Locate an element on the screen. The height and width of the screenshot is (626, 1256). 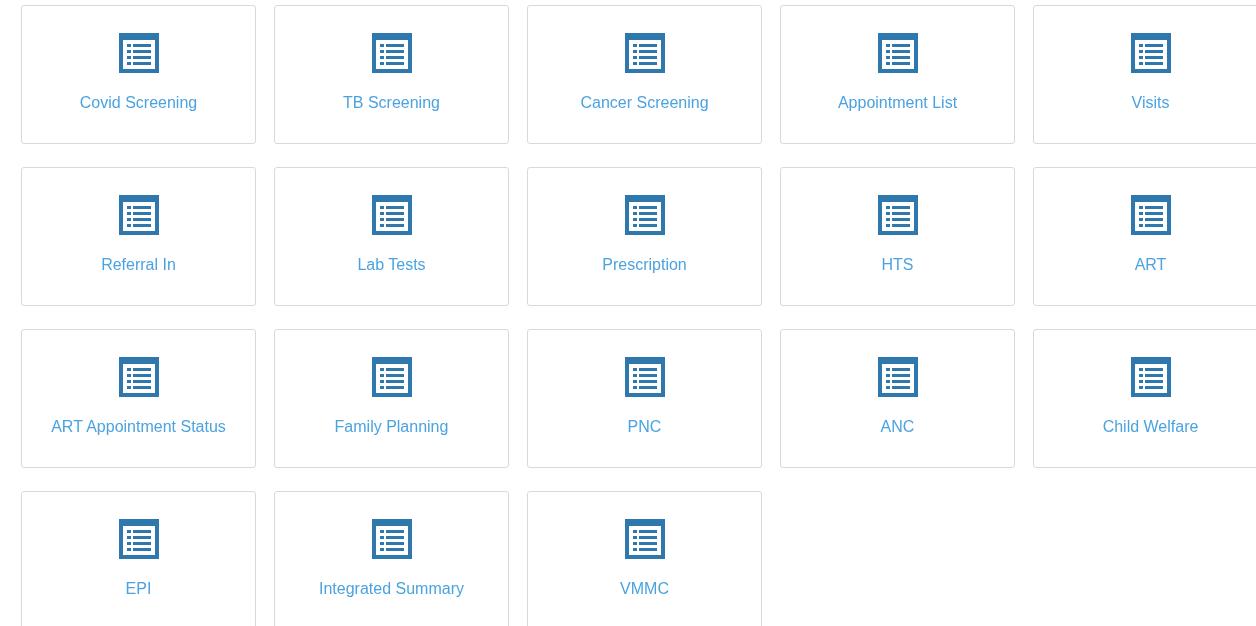
report-tile: Lab Tests is located at coordinates (391, 236).